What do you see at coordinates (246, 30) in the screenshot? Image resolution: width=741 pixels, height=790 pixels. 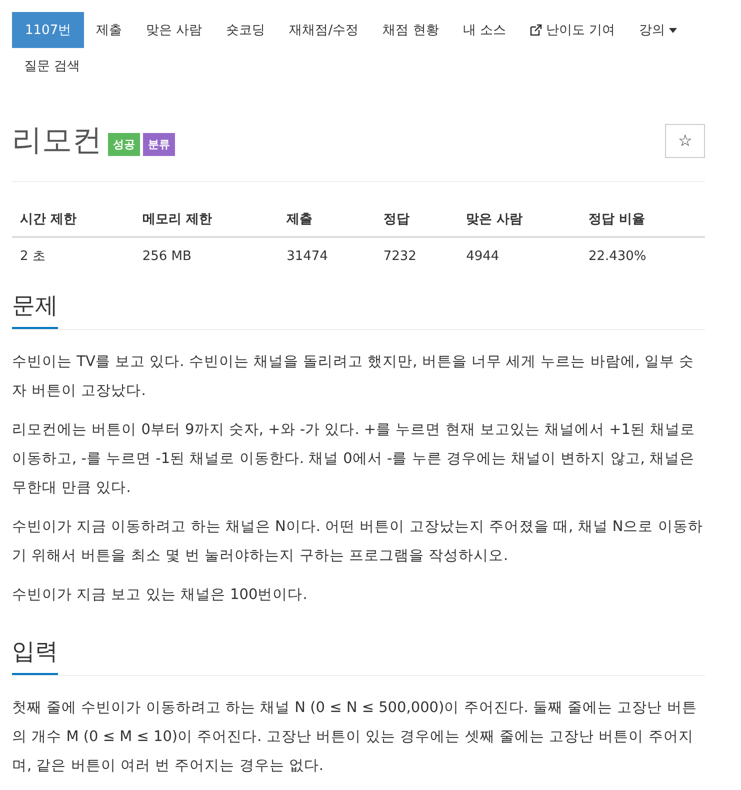 I see `nav-tab: 숏코딩` at bounding box center [246, 30].